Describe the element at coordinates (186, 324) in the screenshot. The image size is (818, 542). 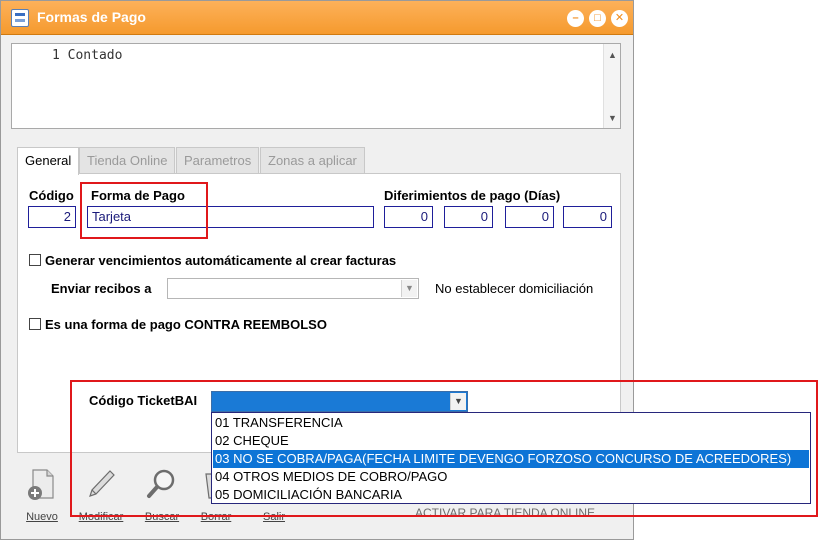
I see `contra-reembolso-label: Es una forma de pago CONTRA REEMBOLSO` at that location.